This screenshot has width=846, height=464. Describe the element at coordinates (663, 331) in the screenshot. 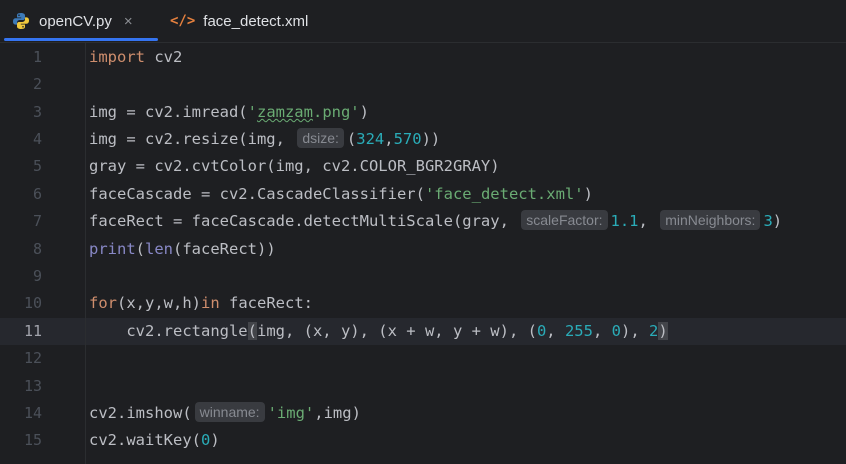

I see `matched-bracket: )` at that location.